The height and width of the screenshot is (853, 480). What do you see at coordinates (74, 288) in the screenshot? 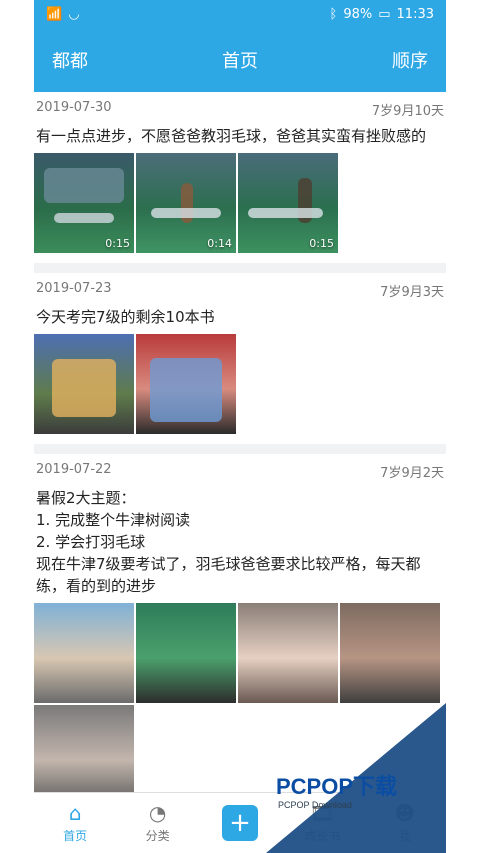
I see `post-date: 2019-07-23` at bounding box center [74, 288].